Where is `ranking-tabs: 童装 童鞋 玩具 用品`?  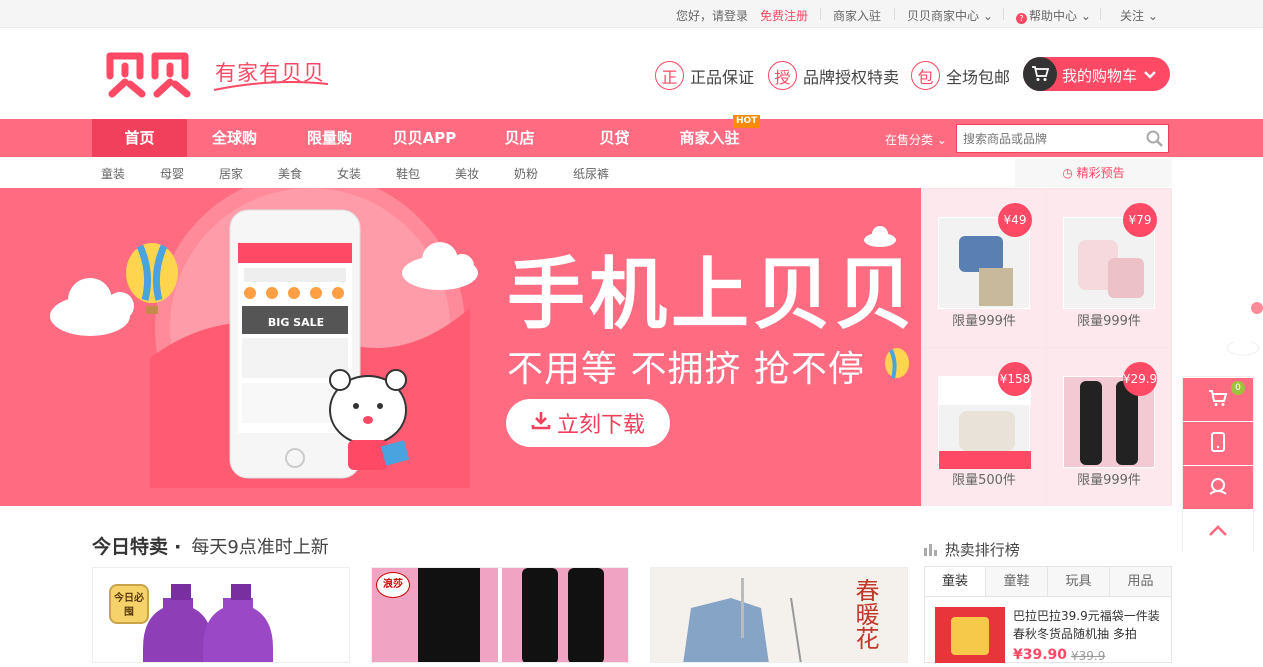 ranking-tabs: 童装 童鞋 玩具 用品 is located at coordinates (1048, 581).